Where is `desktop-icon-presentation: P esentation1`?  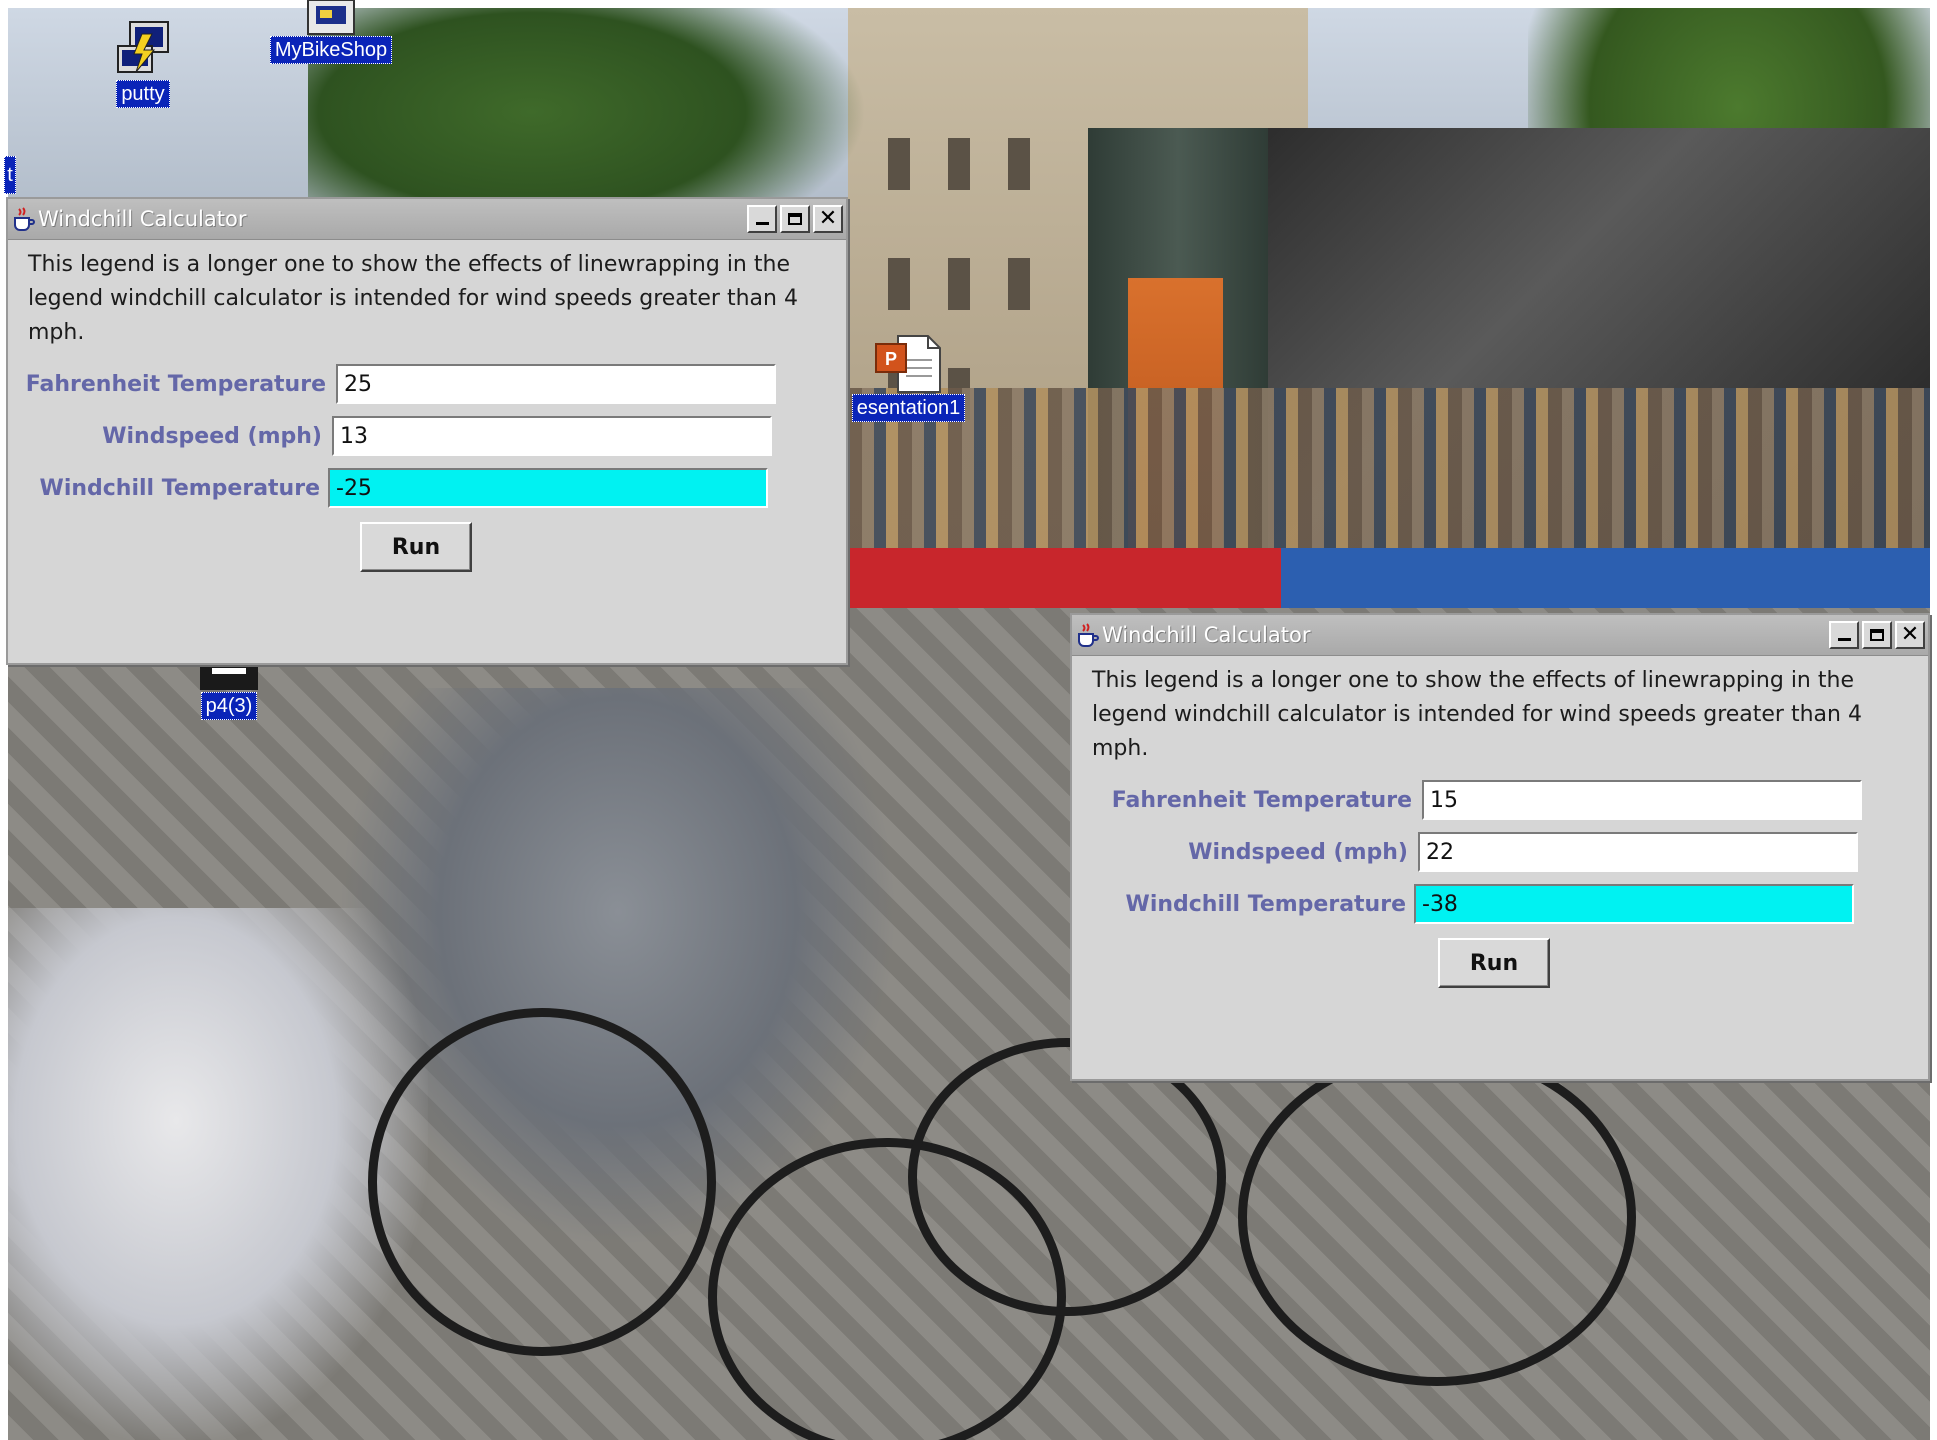 desktop-icon-presentation: P esentation1 is located at coordinates (908, 378).